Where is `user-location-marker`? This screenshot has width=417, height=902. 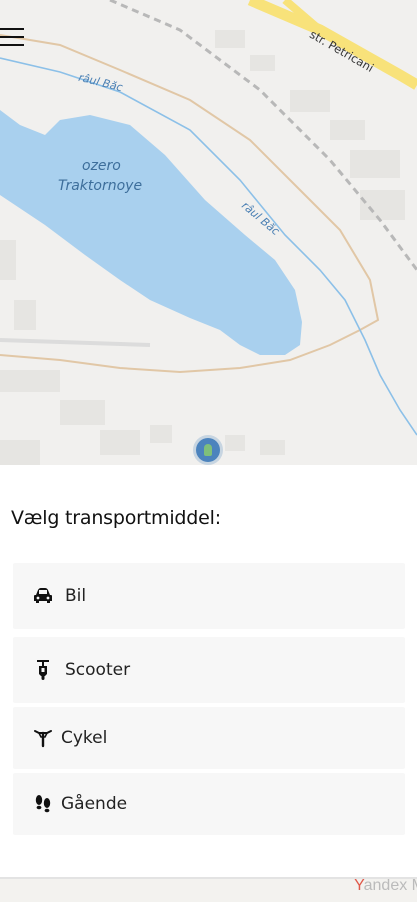
user-location-marker is located at coordinates (208, 450).